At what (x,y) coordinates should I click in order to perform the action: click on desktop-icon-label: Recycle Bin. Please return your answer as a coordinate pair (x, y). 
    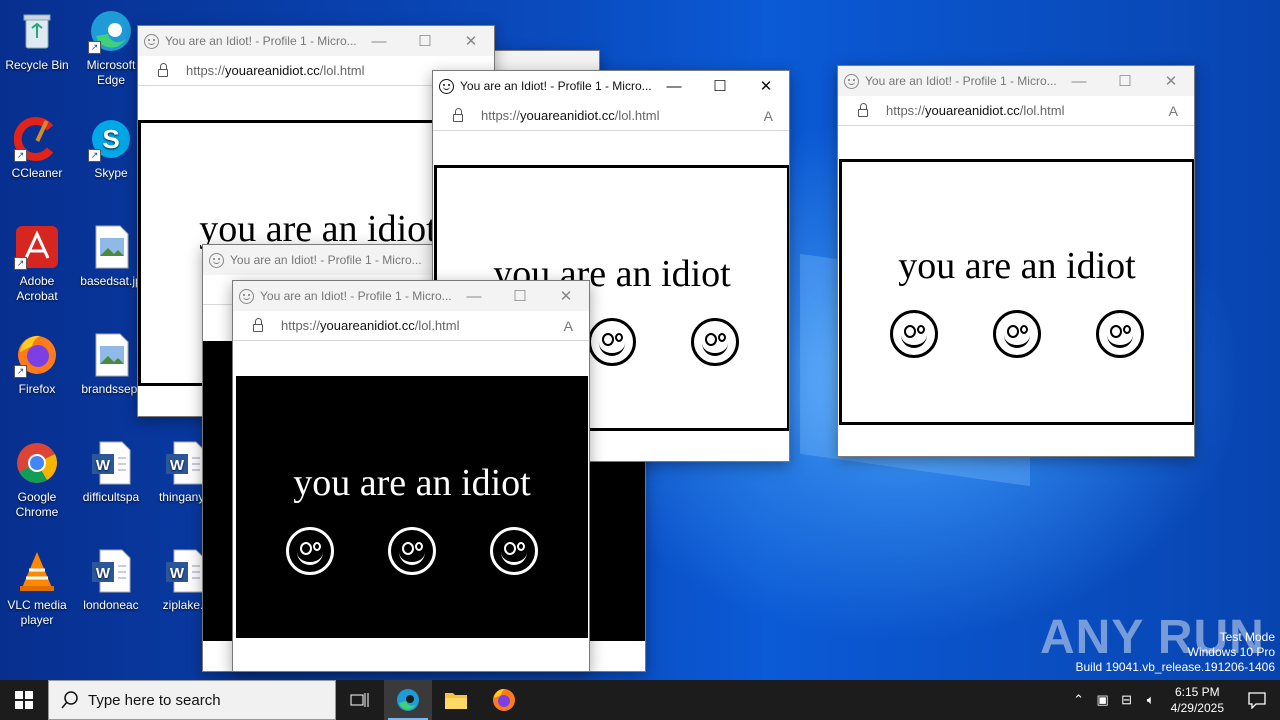
    Looking at the image, I should click on (37, 65).